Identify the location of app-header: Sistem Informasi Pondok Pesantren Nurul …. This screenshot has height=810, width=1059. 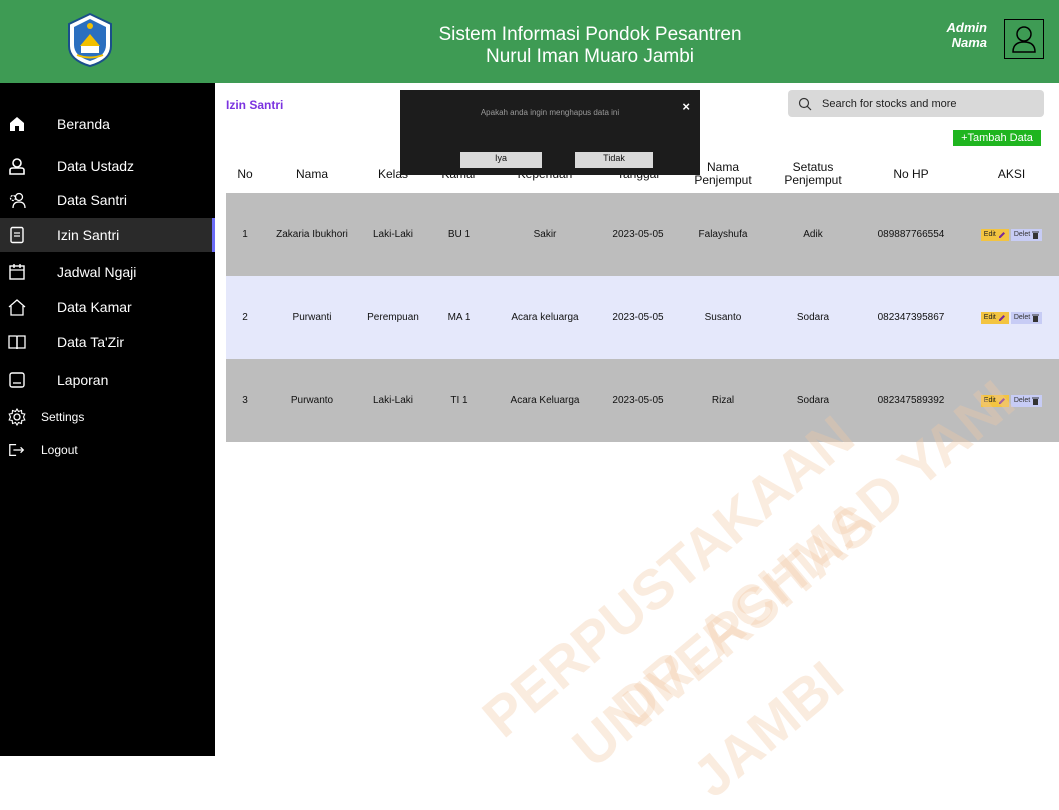
(529, 41).